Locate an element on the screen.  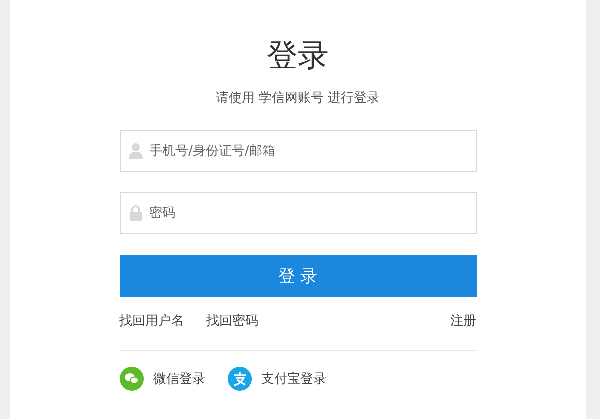
lock-icon is located at coordinates (135, 213).